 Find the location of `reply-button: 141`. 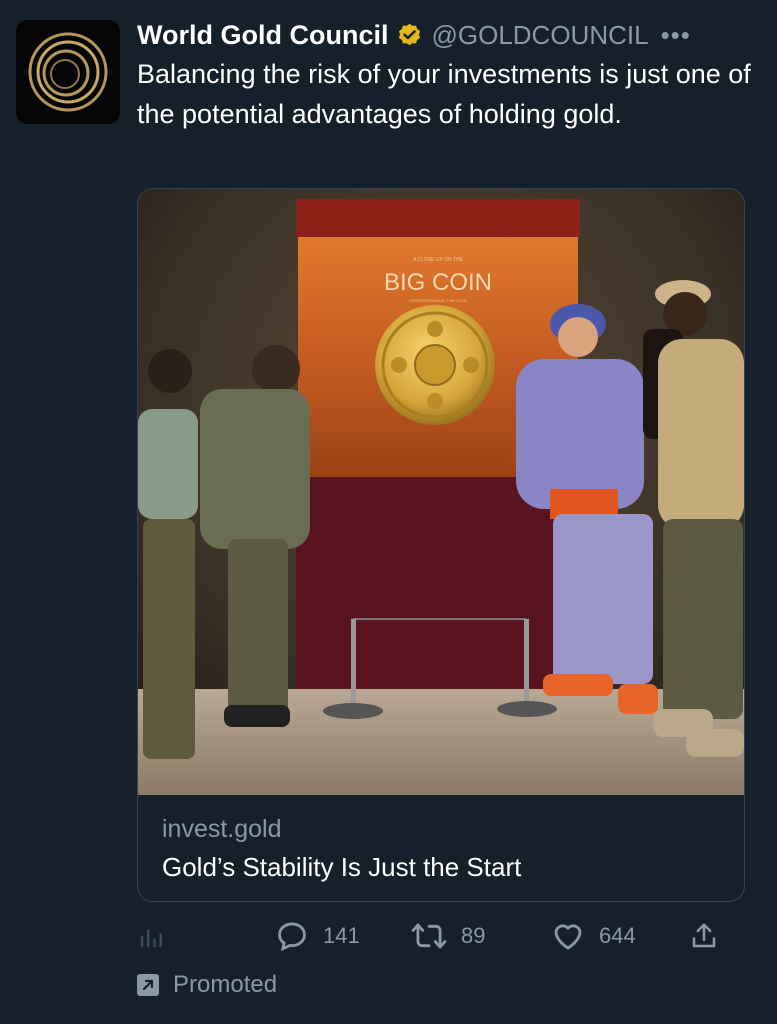

reply-button: 141 is located at coordinates (317, 936).